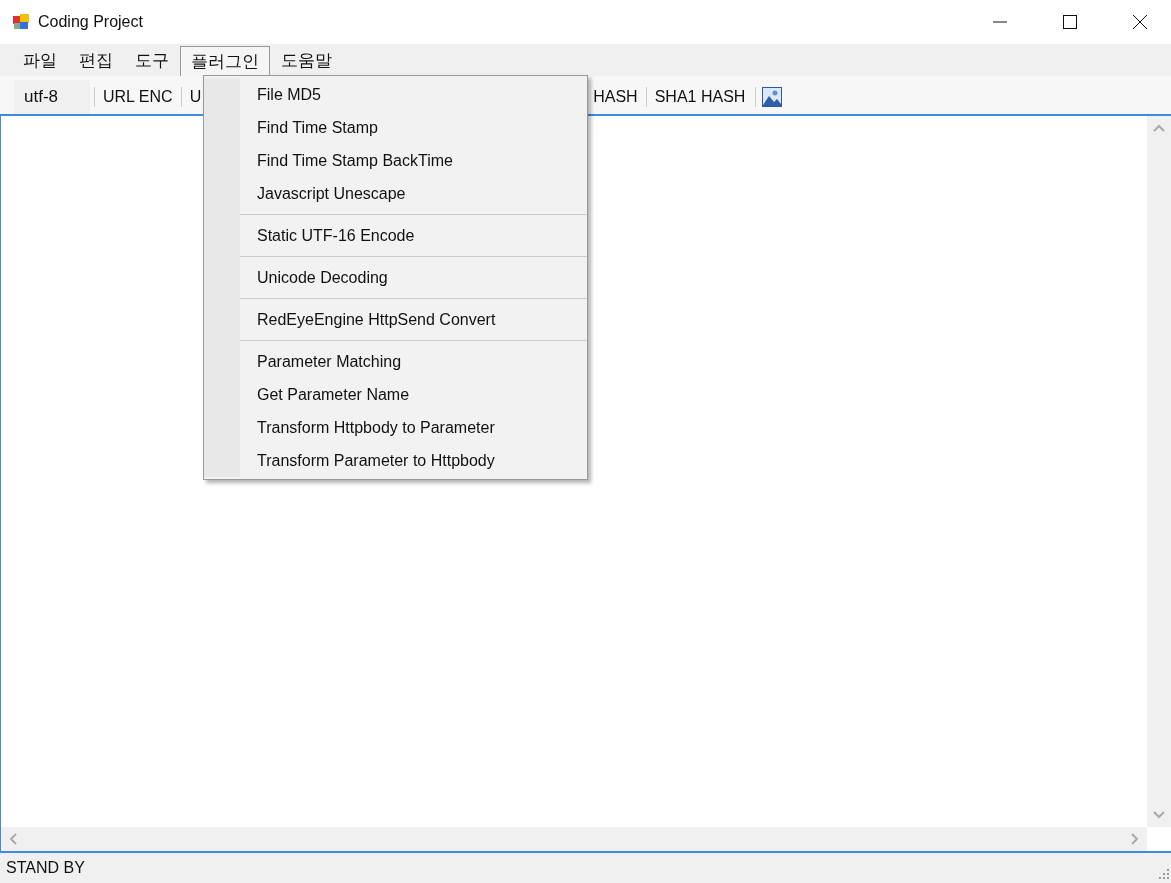 The width and height of the screenshot is (1171, 883). Describe the element at coordinates (700, 96) in the screenshot. I see `toolbar-button: SHA1 HASH` at that location.